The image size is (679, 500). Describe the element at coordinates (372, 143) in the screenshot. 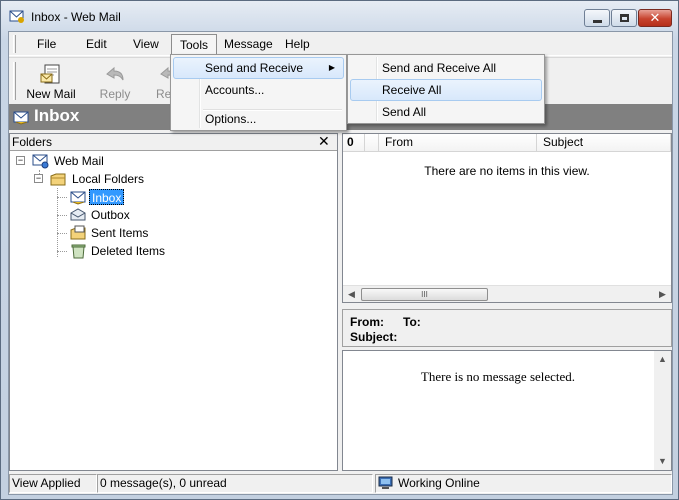

I see `column-flag` at that location.